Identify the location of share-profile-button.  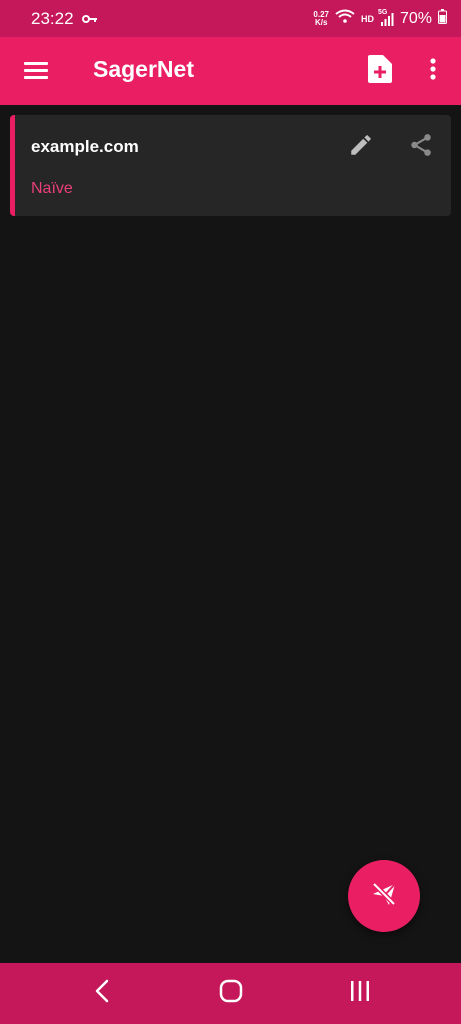
(421, 147).